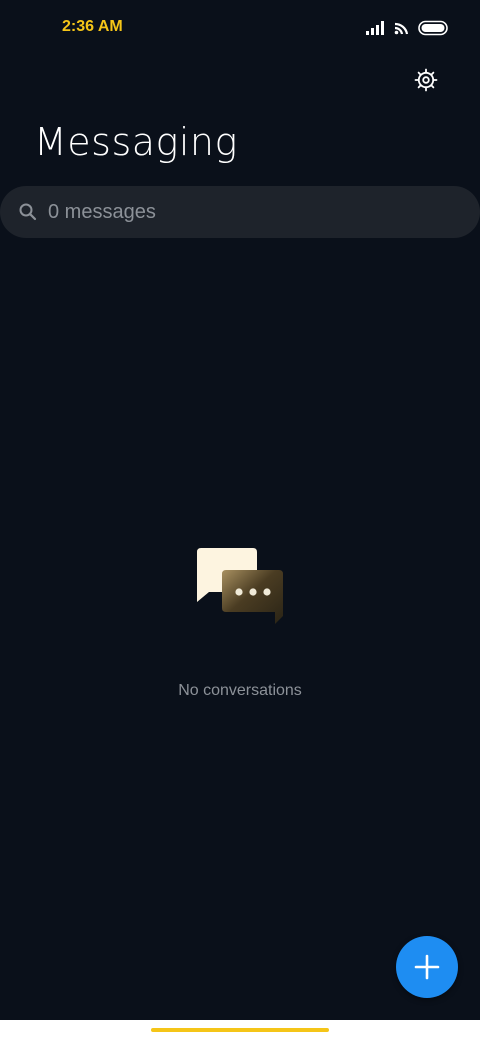 The height and width of the screenshot is (1040, 480). I want to click on empty-state-message: No conversations, so click(240, 690).